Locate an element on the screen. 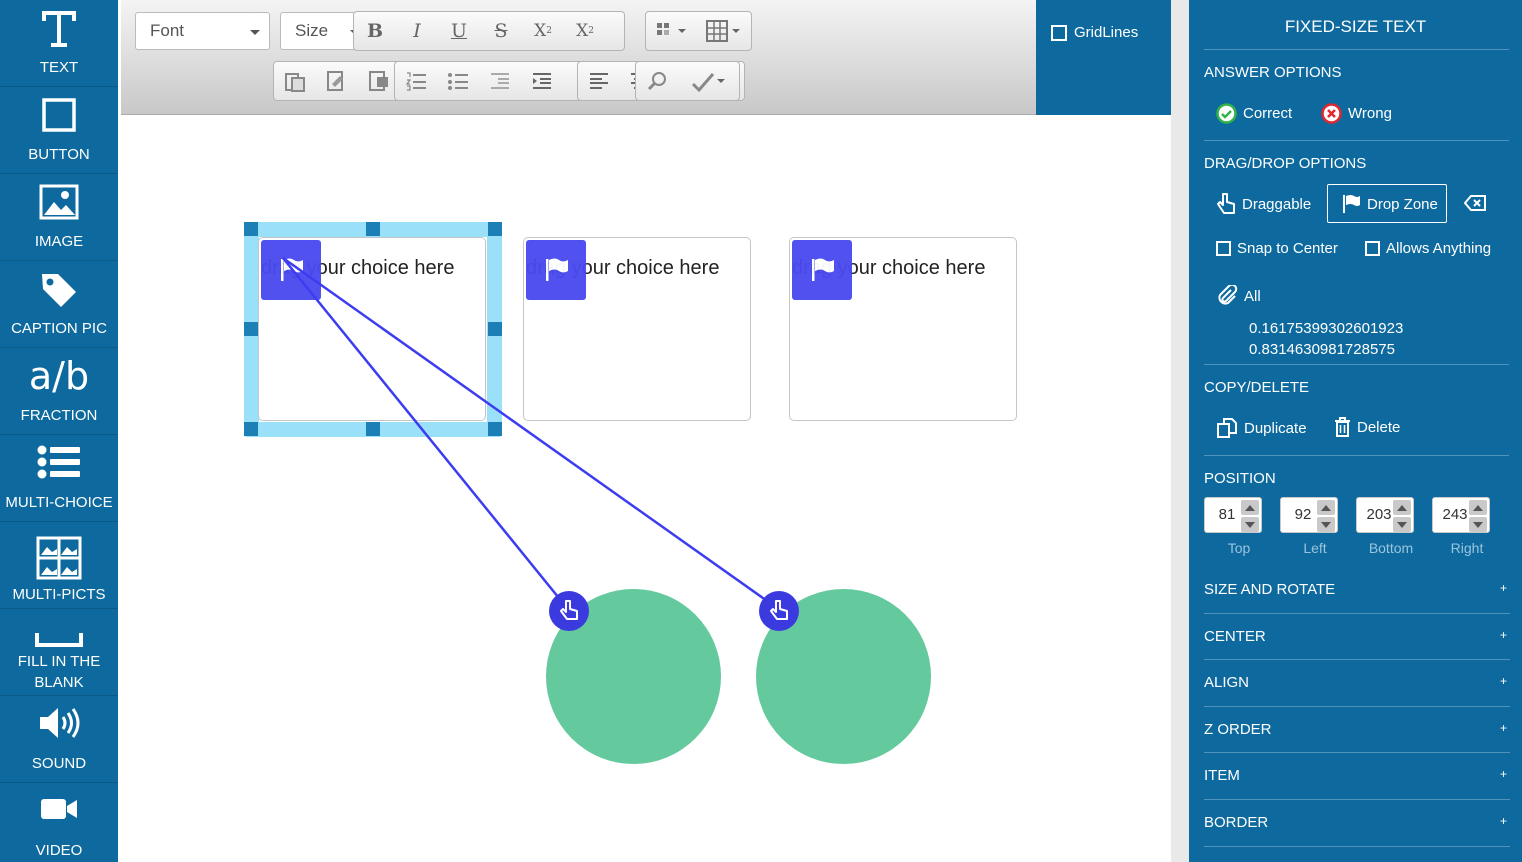  backspace-icon is located at coordinates (1475, 203).